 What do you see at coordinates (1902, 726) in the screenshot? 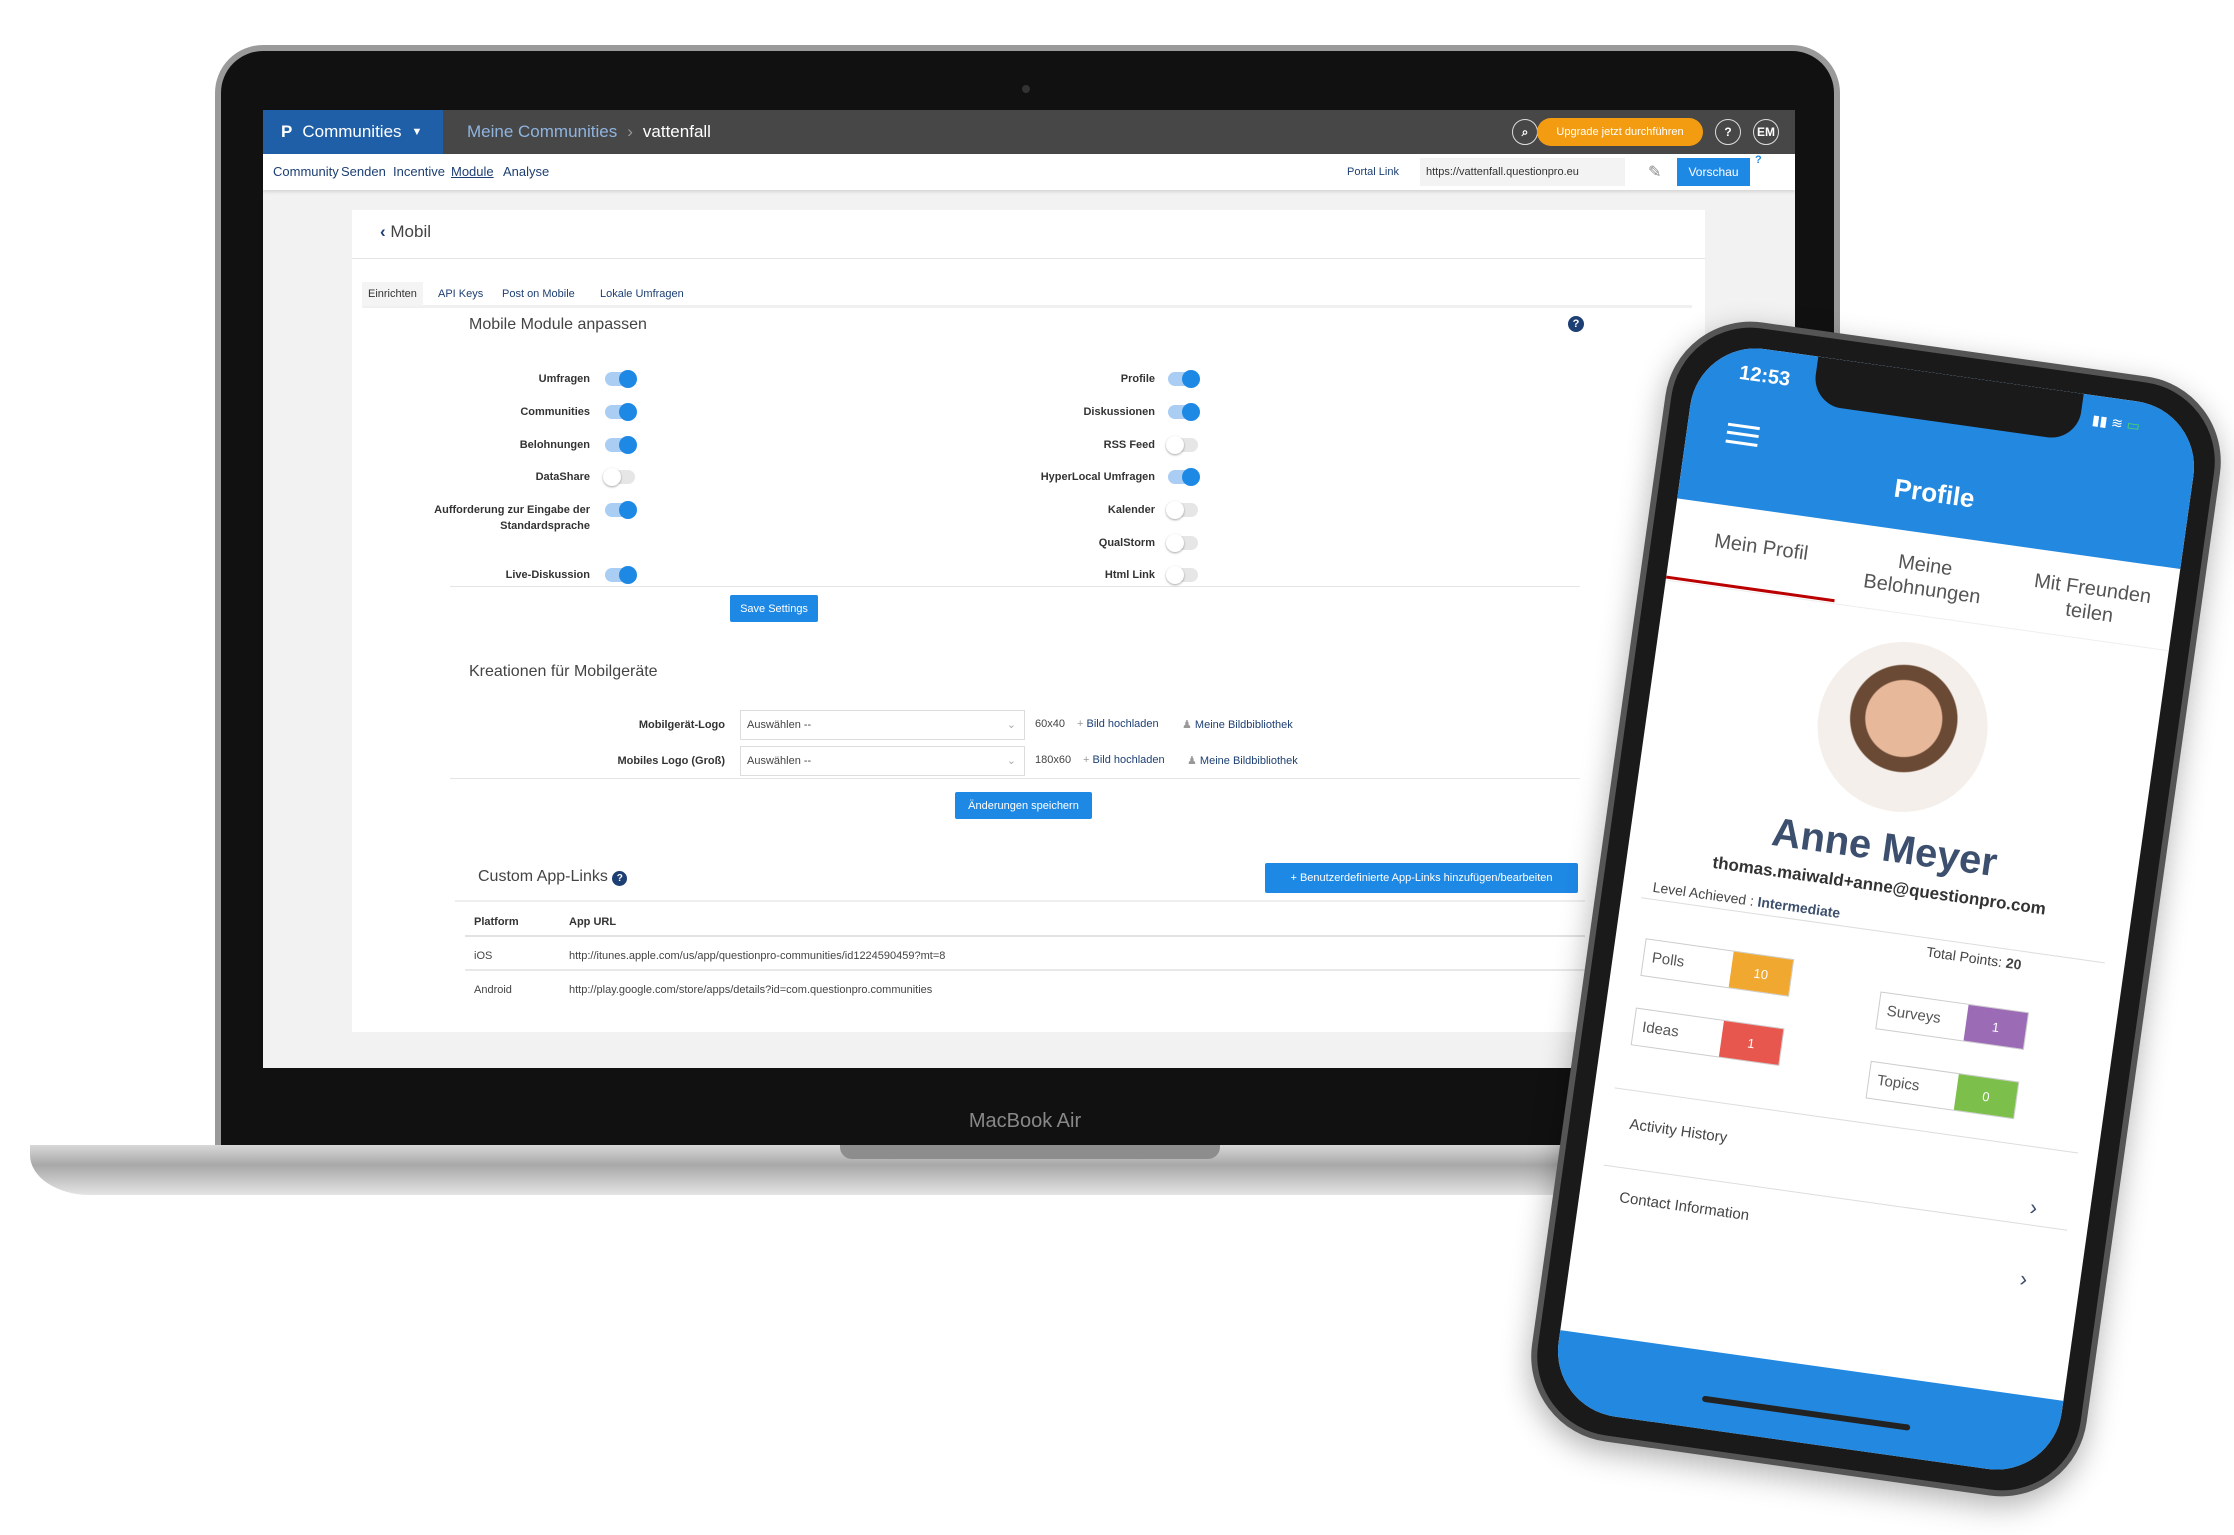
I see `profile-avatar` at bounding box center [1902, 726].